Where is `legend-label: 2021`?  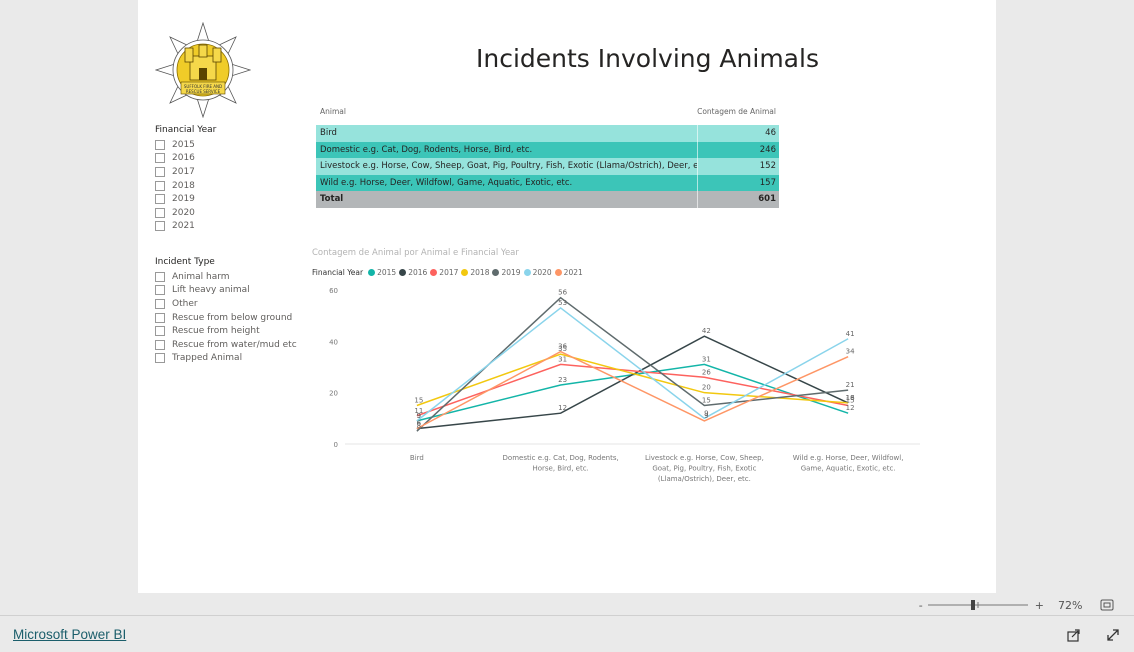 legend-label: 2021 is located at coordinates (573, 272).